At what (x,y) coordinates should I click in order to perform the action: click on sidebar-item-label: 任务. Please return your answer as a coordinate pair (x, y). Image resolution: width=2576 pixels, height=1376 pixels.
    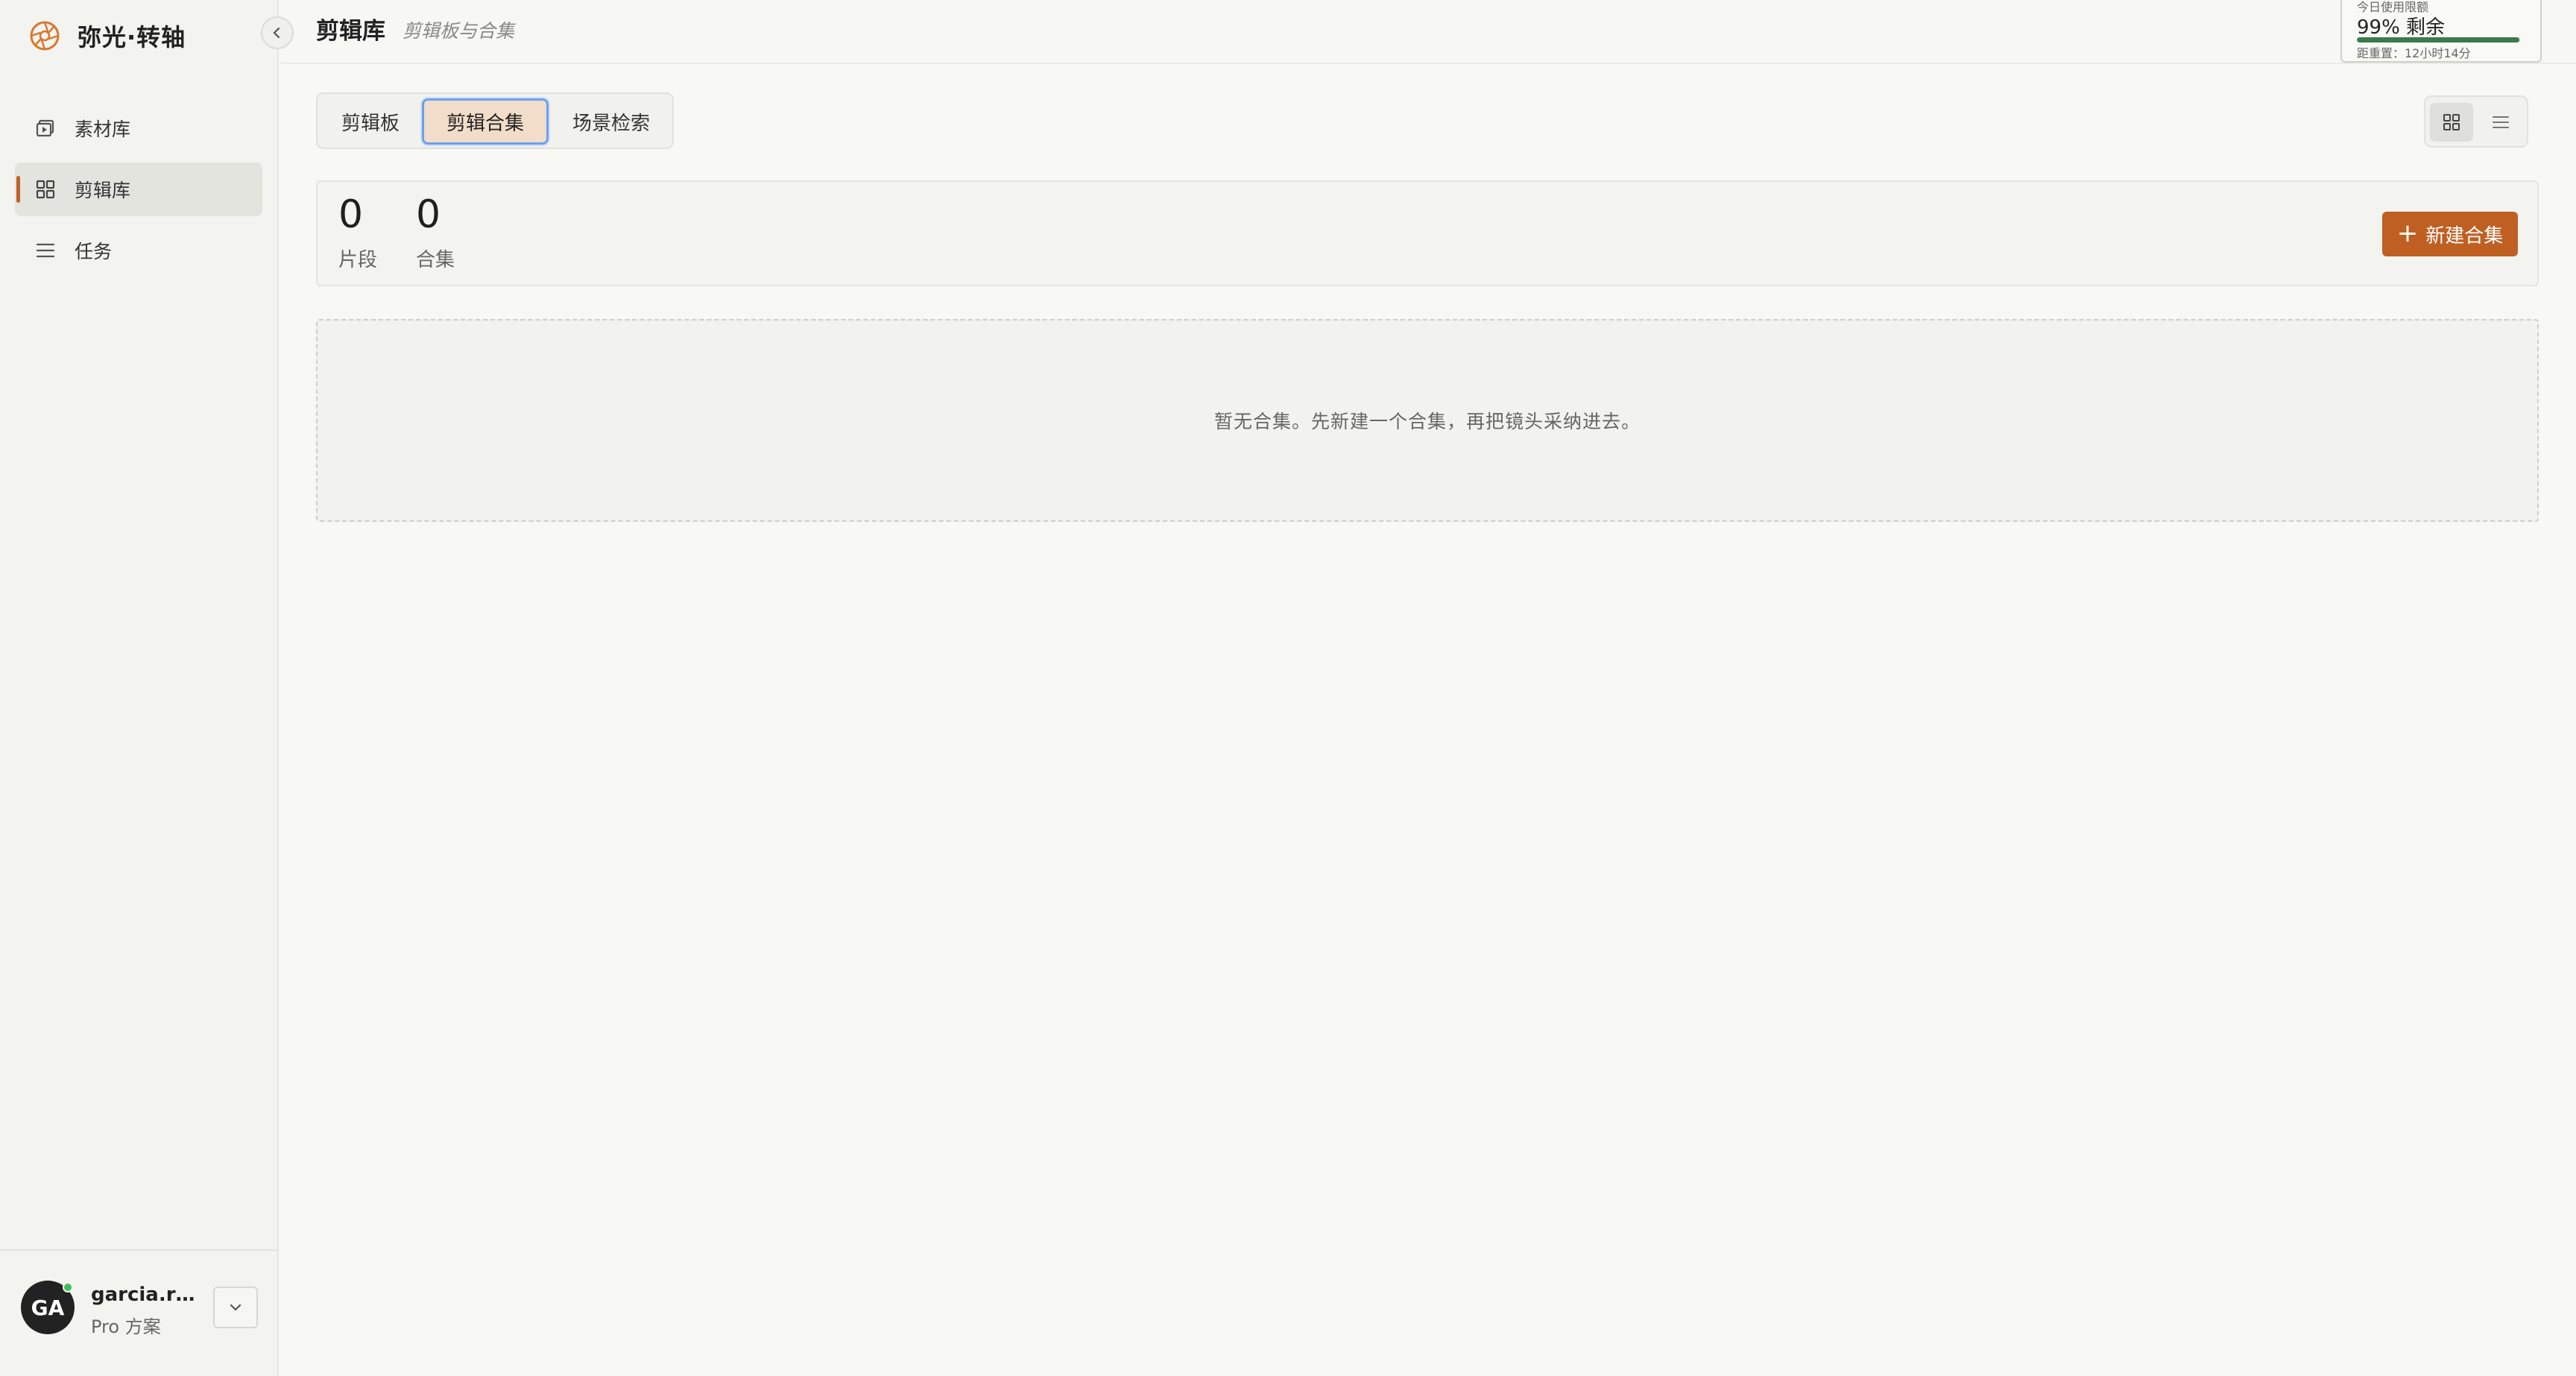
    Looking at the image, I should click on (94, 251).